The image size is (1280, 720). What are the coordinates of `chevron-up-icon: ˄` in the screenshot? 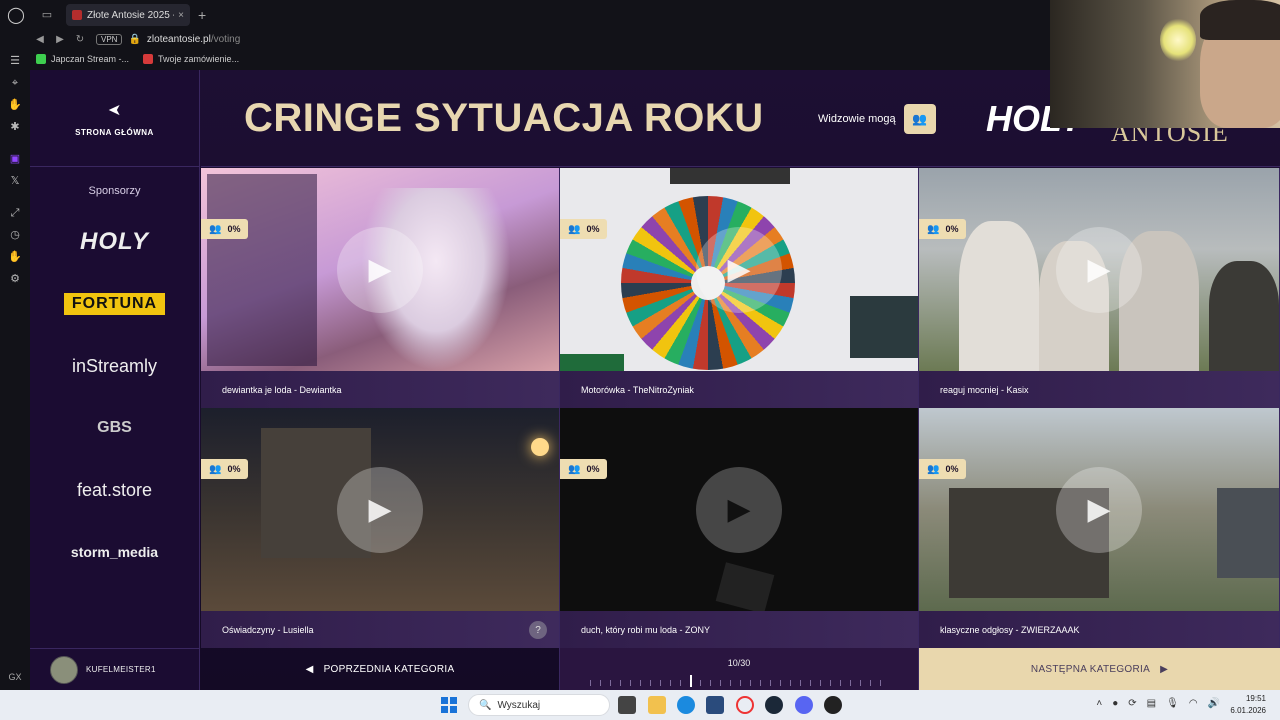 It's located at (1099, 703).